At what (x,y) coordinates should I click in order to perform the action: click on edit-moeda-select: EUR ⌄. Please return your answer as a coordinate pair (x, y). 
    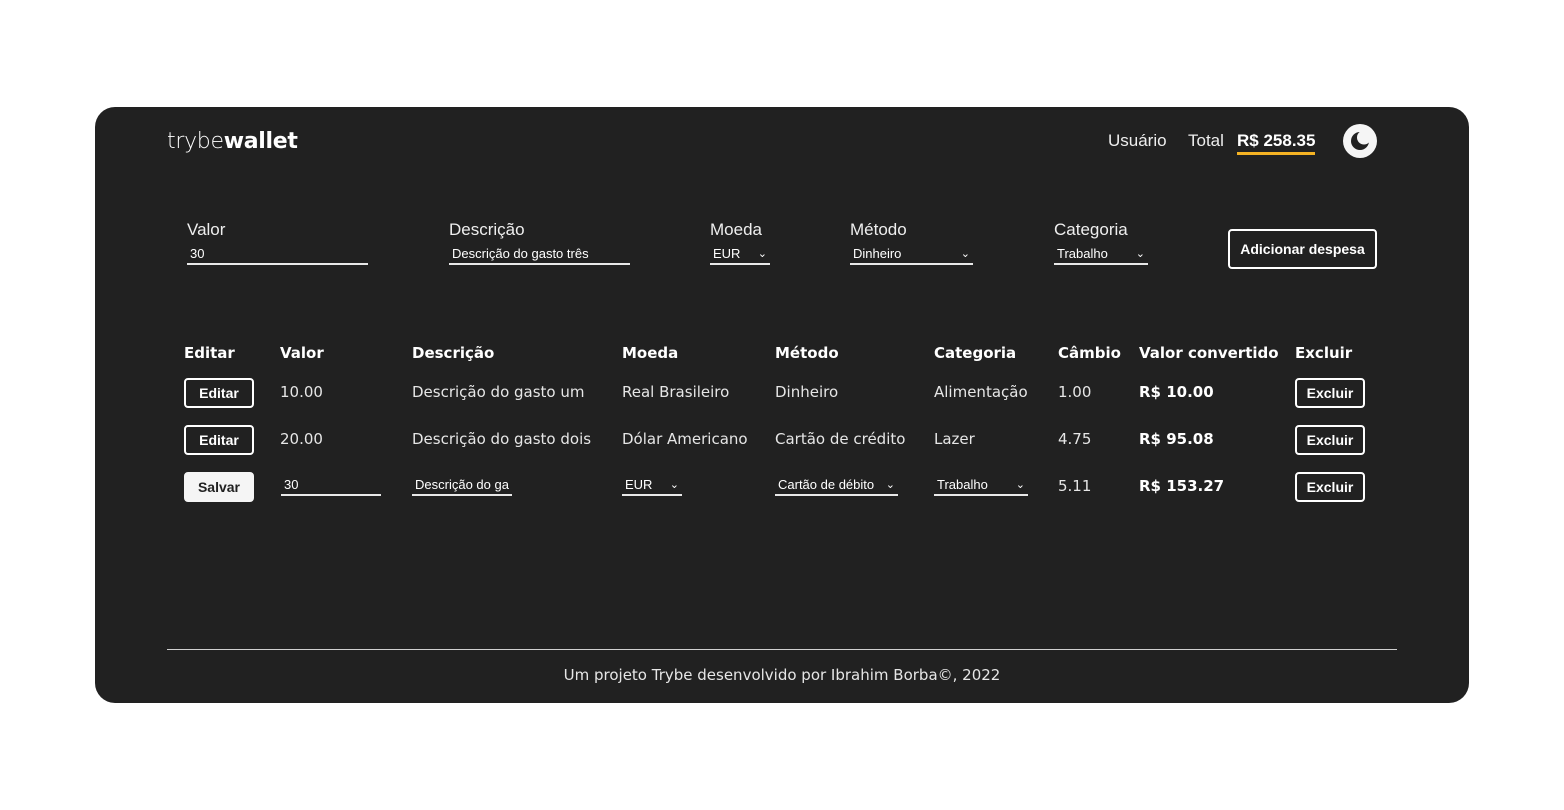
    Looking at the image, I should click on (652, 485).